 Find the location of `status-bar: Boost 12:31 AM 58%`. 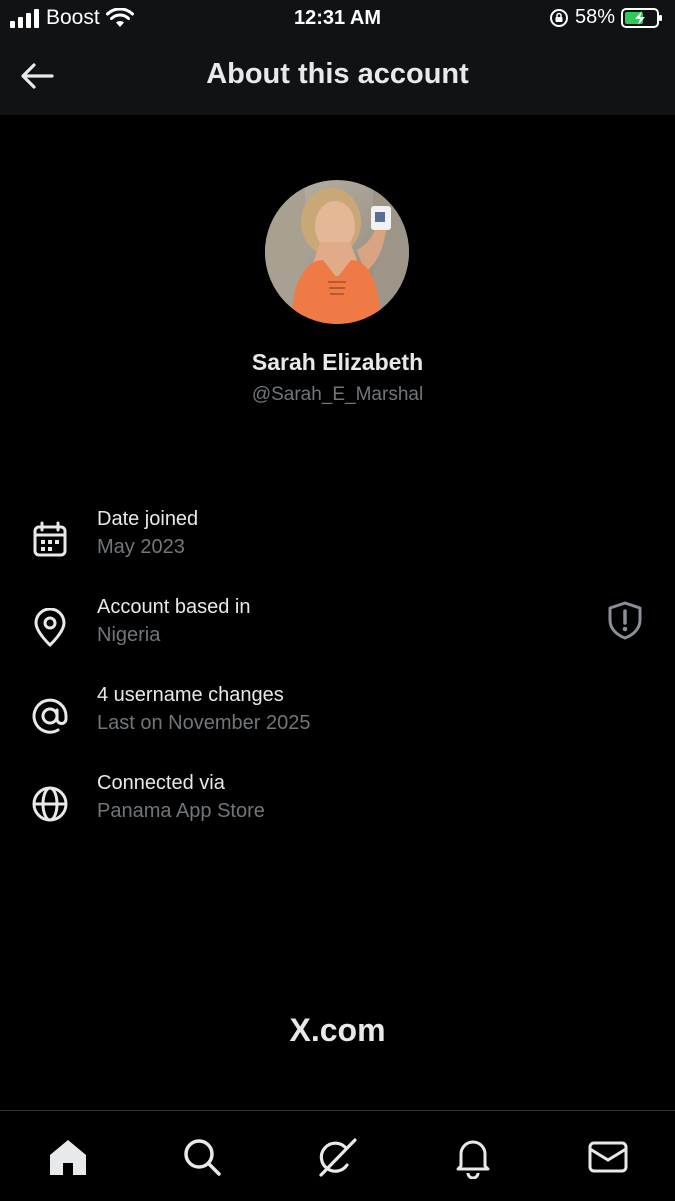

status-bar: Boost 12:31 AM 58% is located at coordinates (337, 19).